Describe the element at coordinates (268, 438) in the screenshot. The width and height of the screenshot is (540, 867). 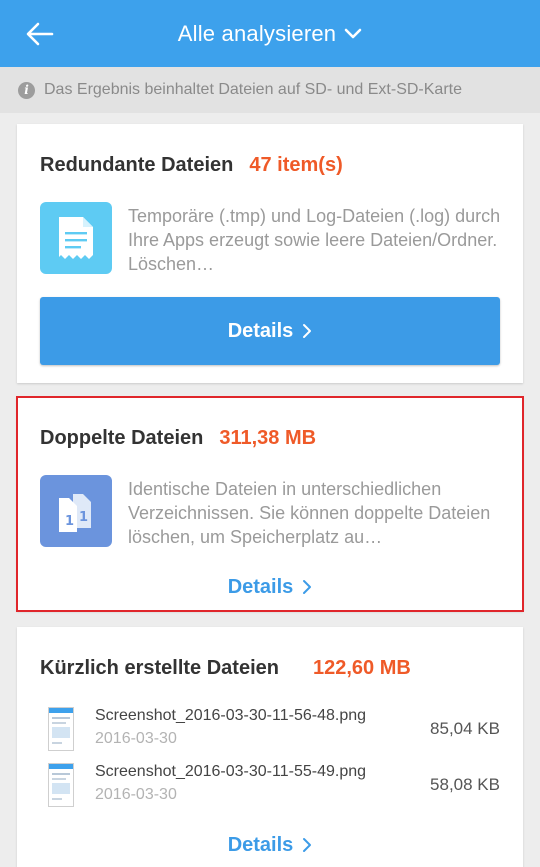
I see `card-count: 311,38 MB` at that location.